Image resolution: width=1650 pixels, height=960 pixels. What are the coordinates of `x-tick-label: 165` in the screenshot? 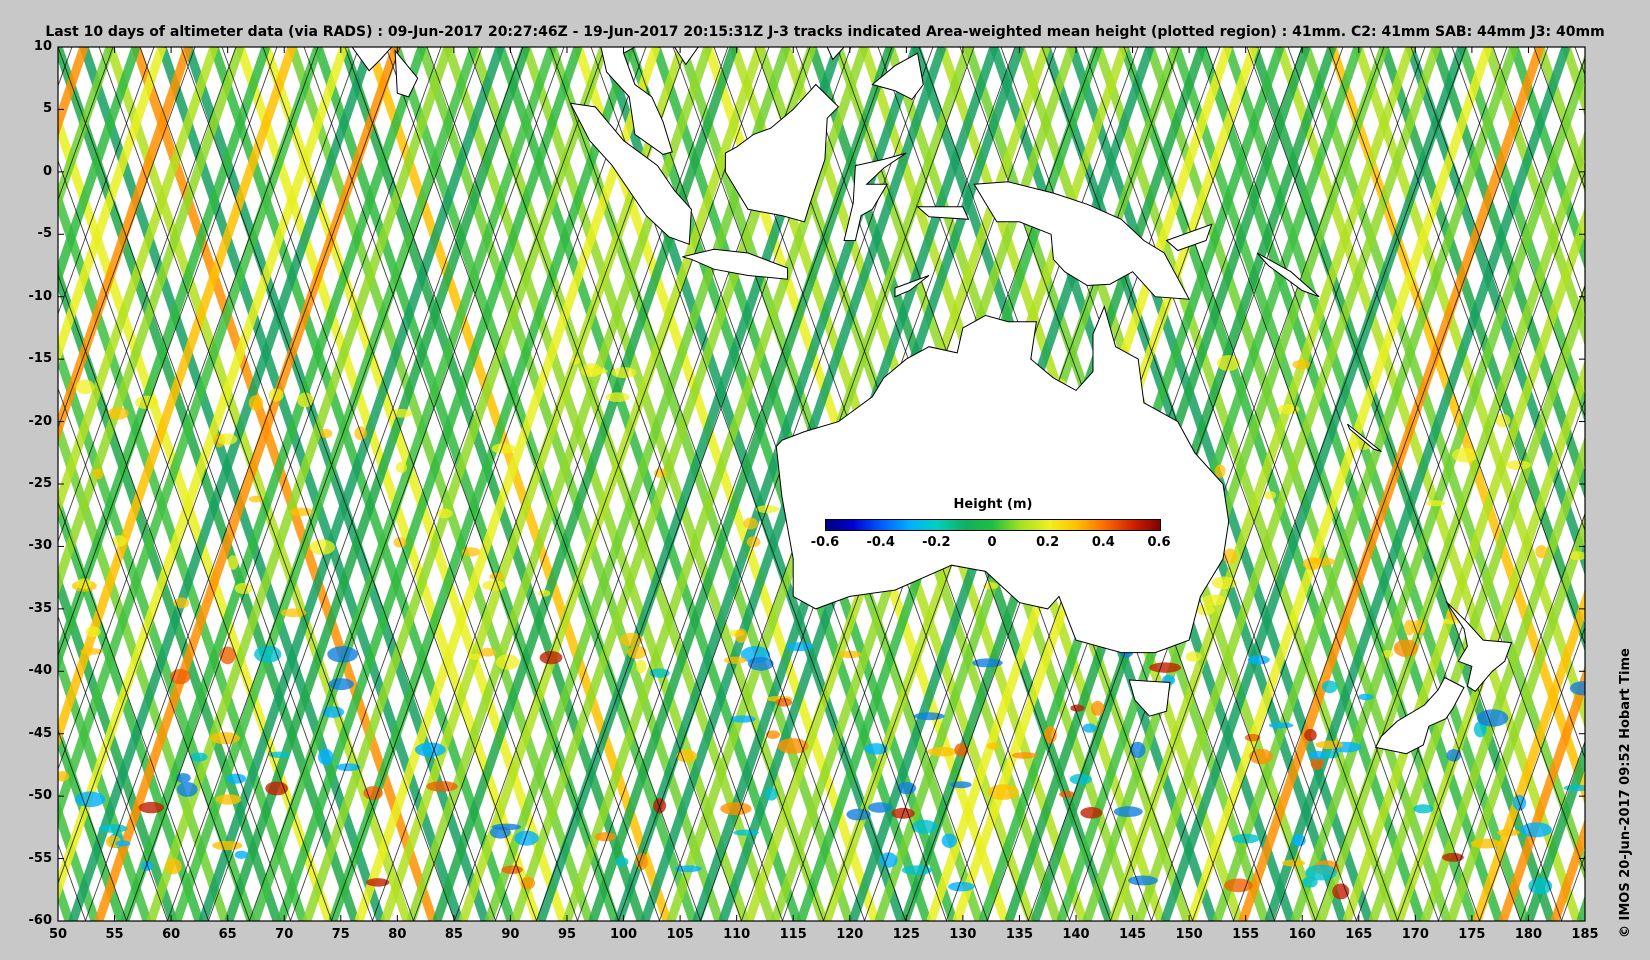 It's located at (1359, 934).